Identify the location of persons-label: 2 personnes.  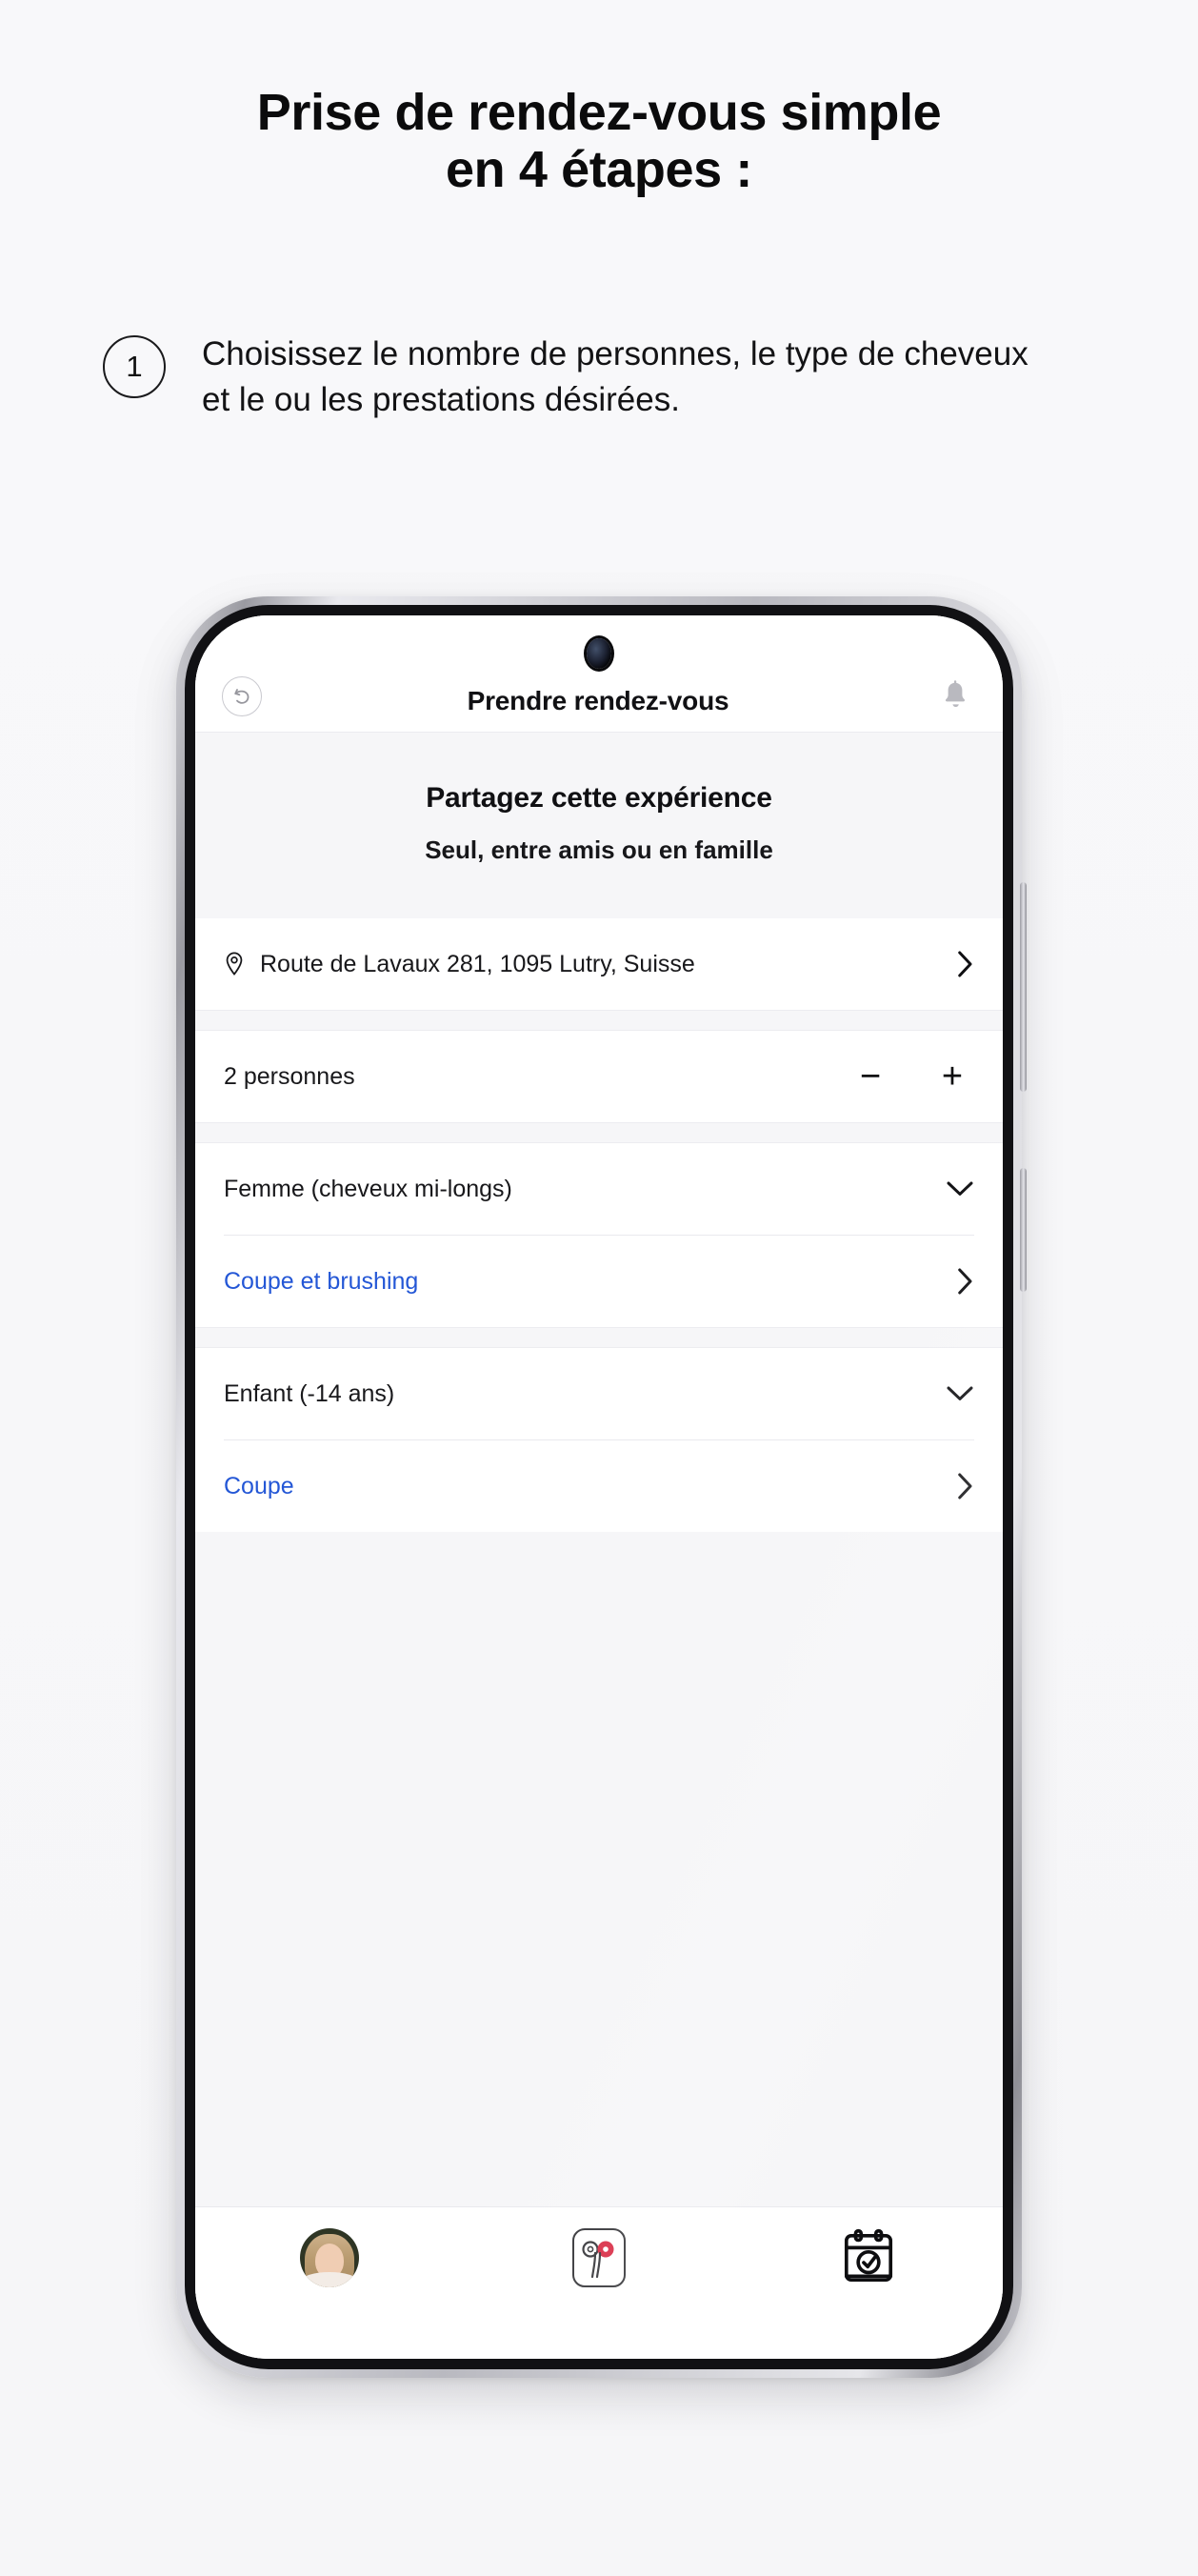
(289, 1076).